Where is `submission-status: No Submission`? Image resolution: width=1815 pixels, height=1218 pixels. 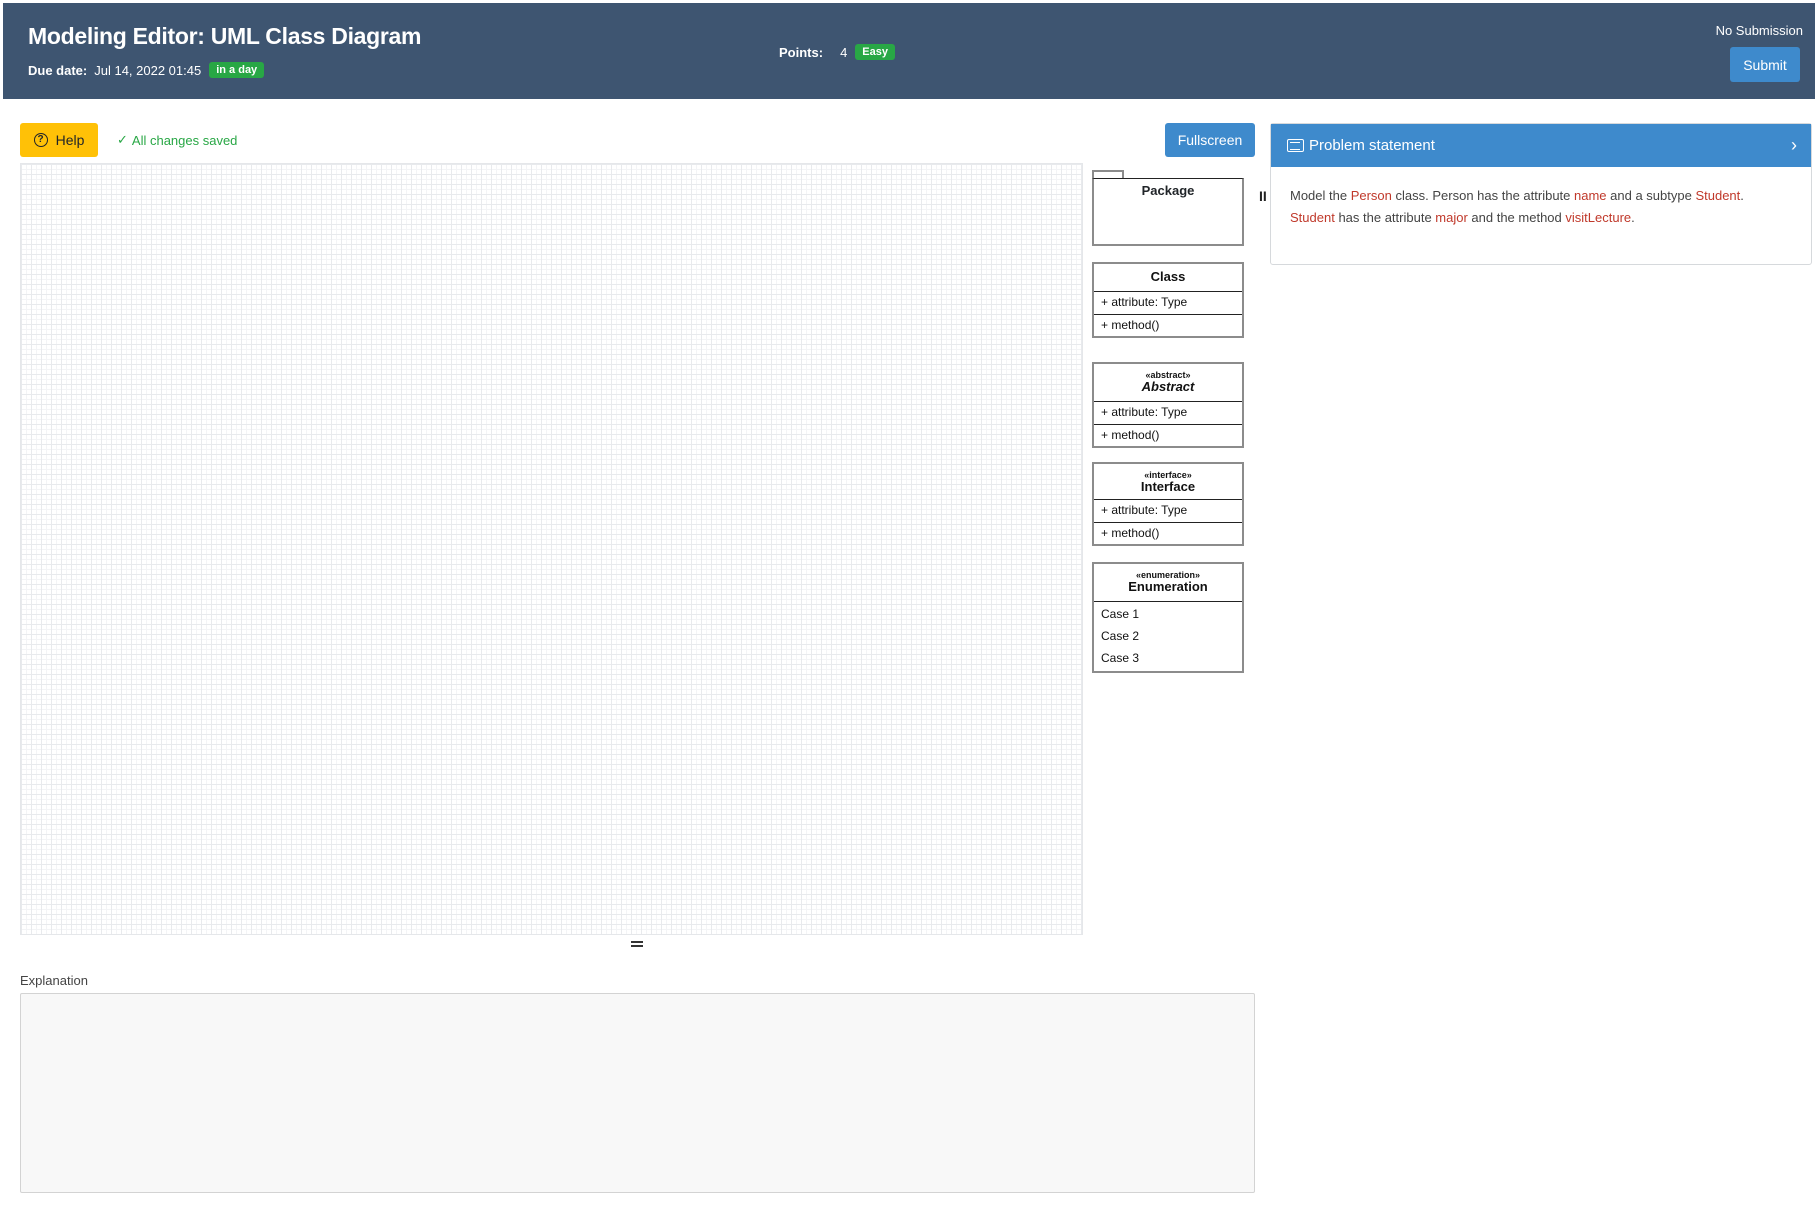 submission-status: No Submission is located at coordinates (1759, 30).